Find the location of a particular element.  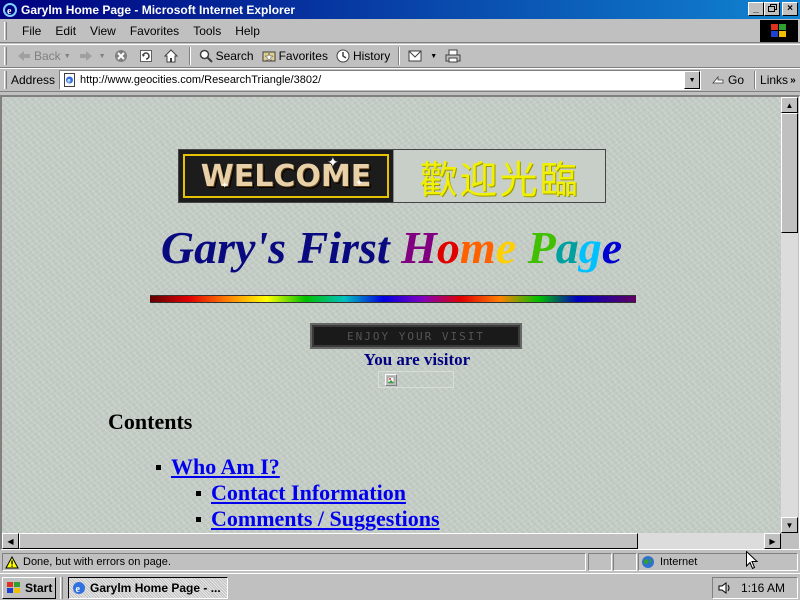

arrow-right-icon: ▶ is located at coordinates (772, 541).